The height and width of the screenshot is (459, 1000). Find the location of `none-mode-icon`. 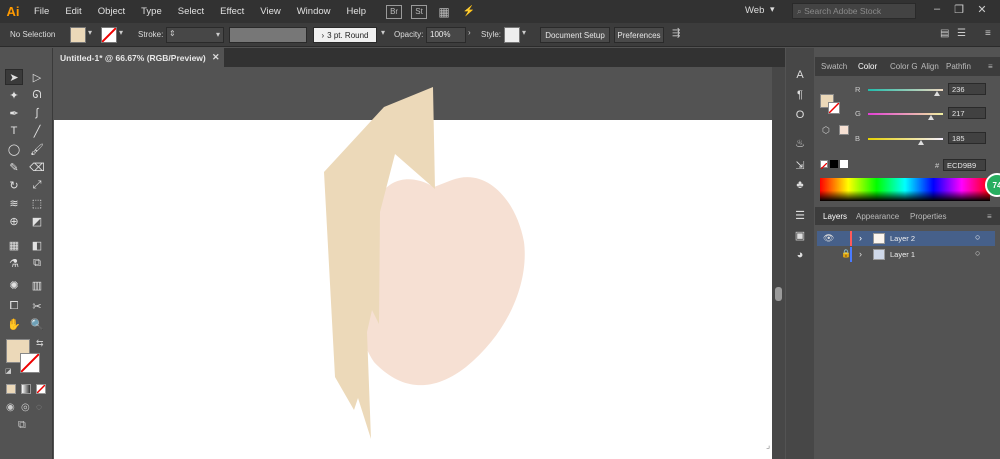

none-mode-icon is located at coordinates (41, 389).